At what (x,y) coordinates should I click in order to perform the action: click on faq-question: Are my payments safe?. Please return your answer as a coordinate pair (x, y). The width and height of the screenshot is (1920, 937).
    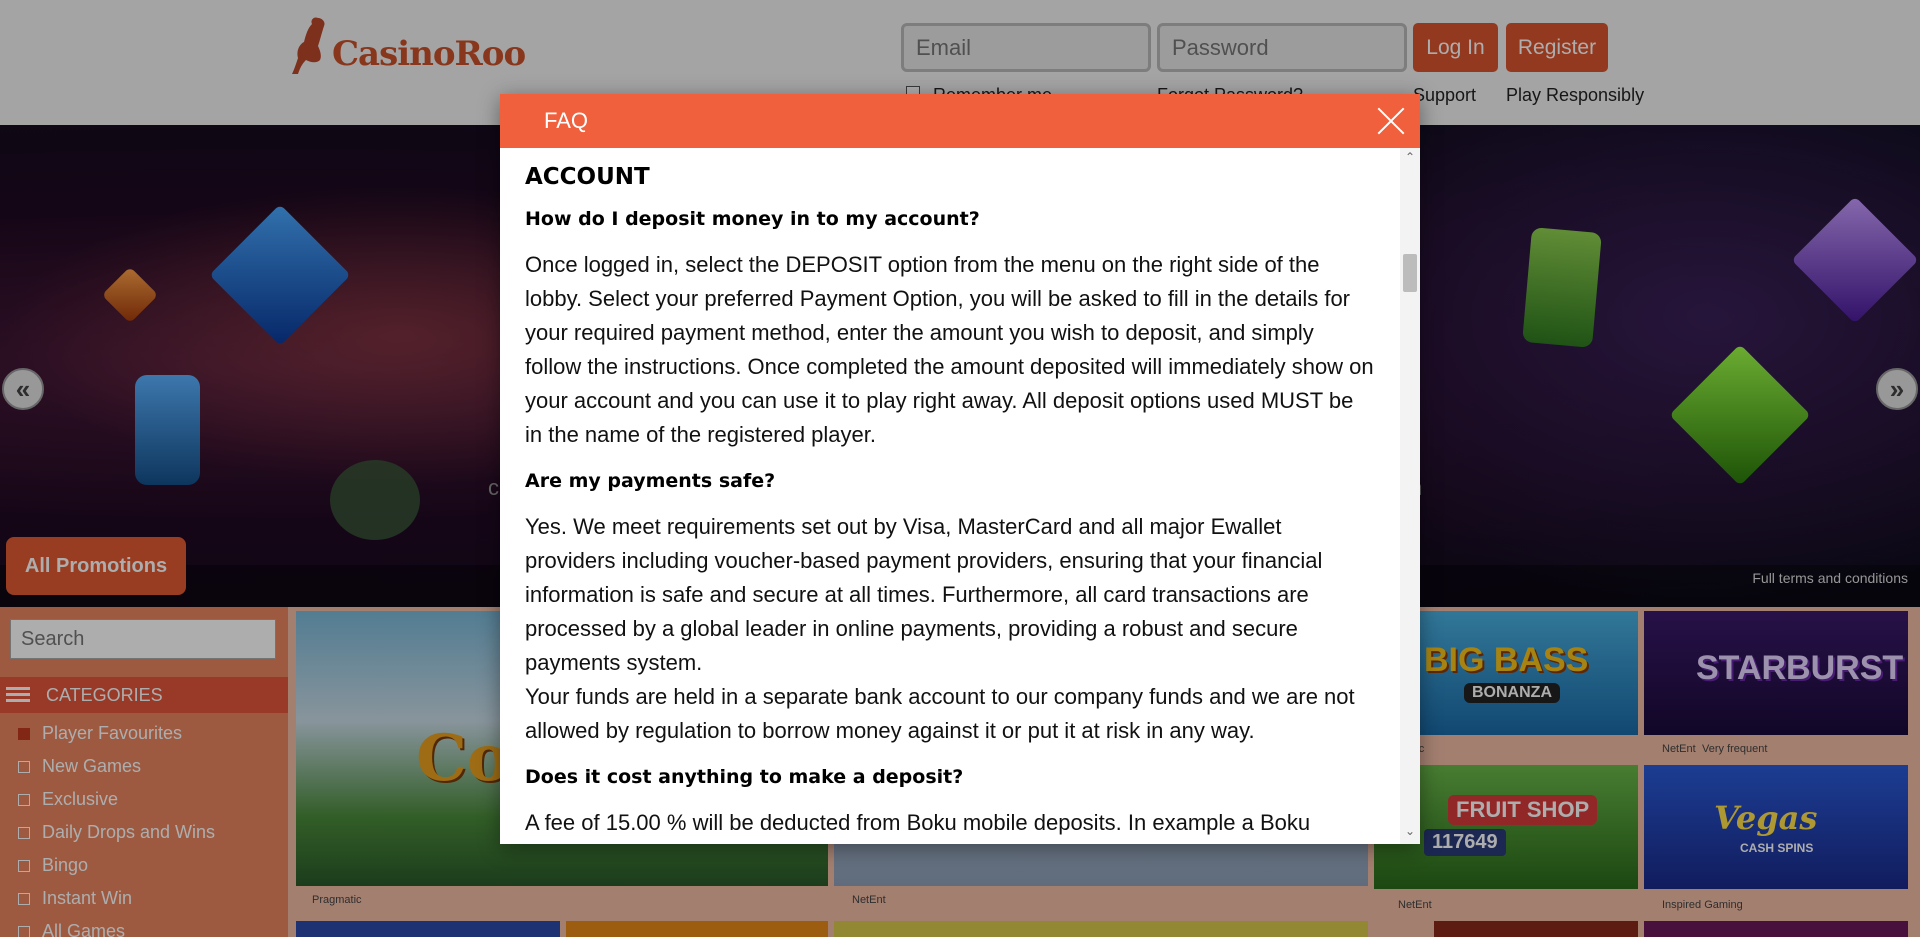
    Looking at the image, I should click on (650, 481).